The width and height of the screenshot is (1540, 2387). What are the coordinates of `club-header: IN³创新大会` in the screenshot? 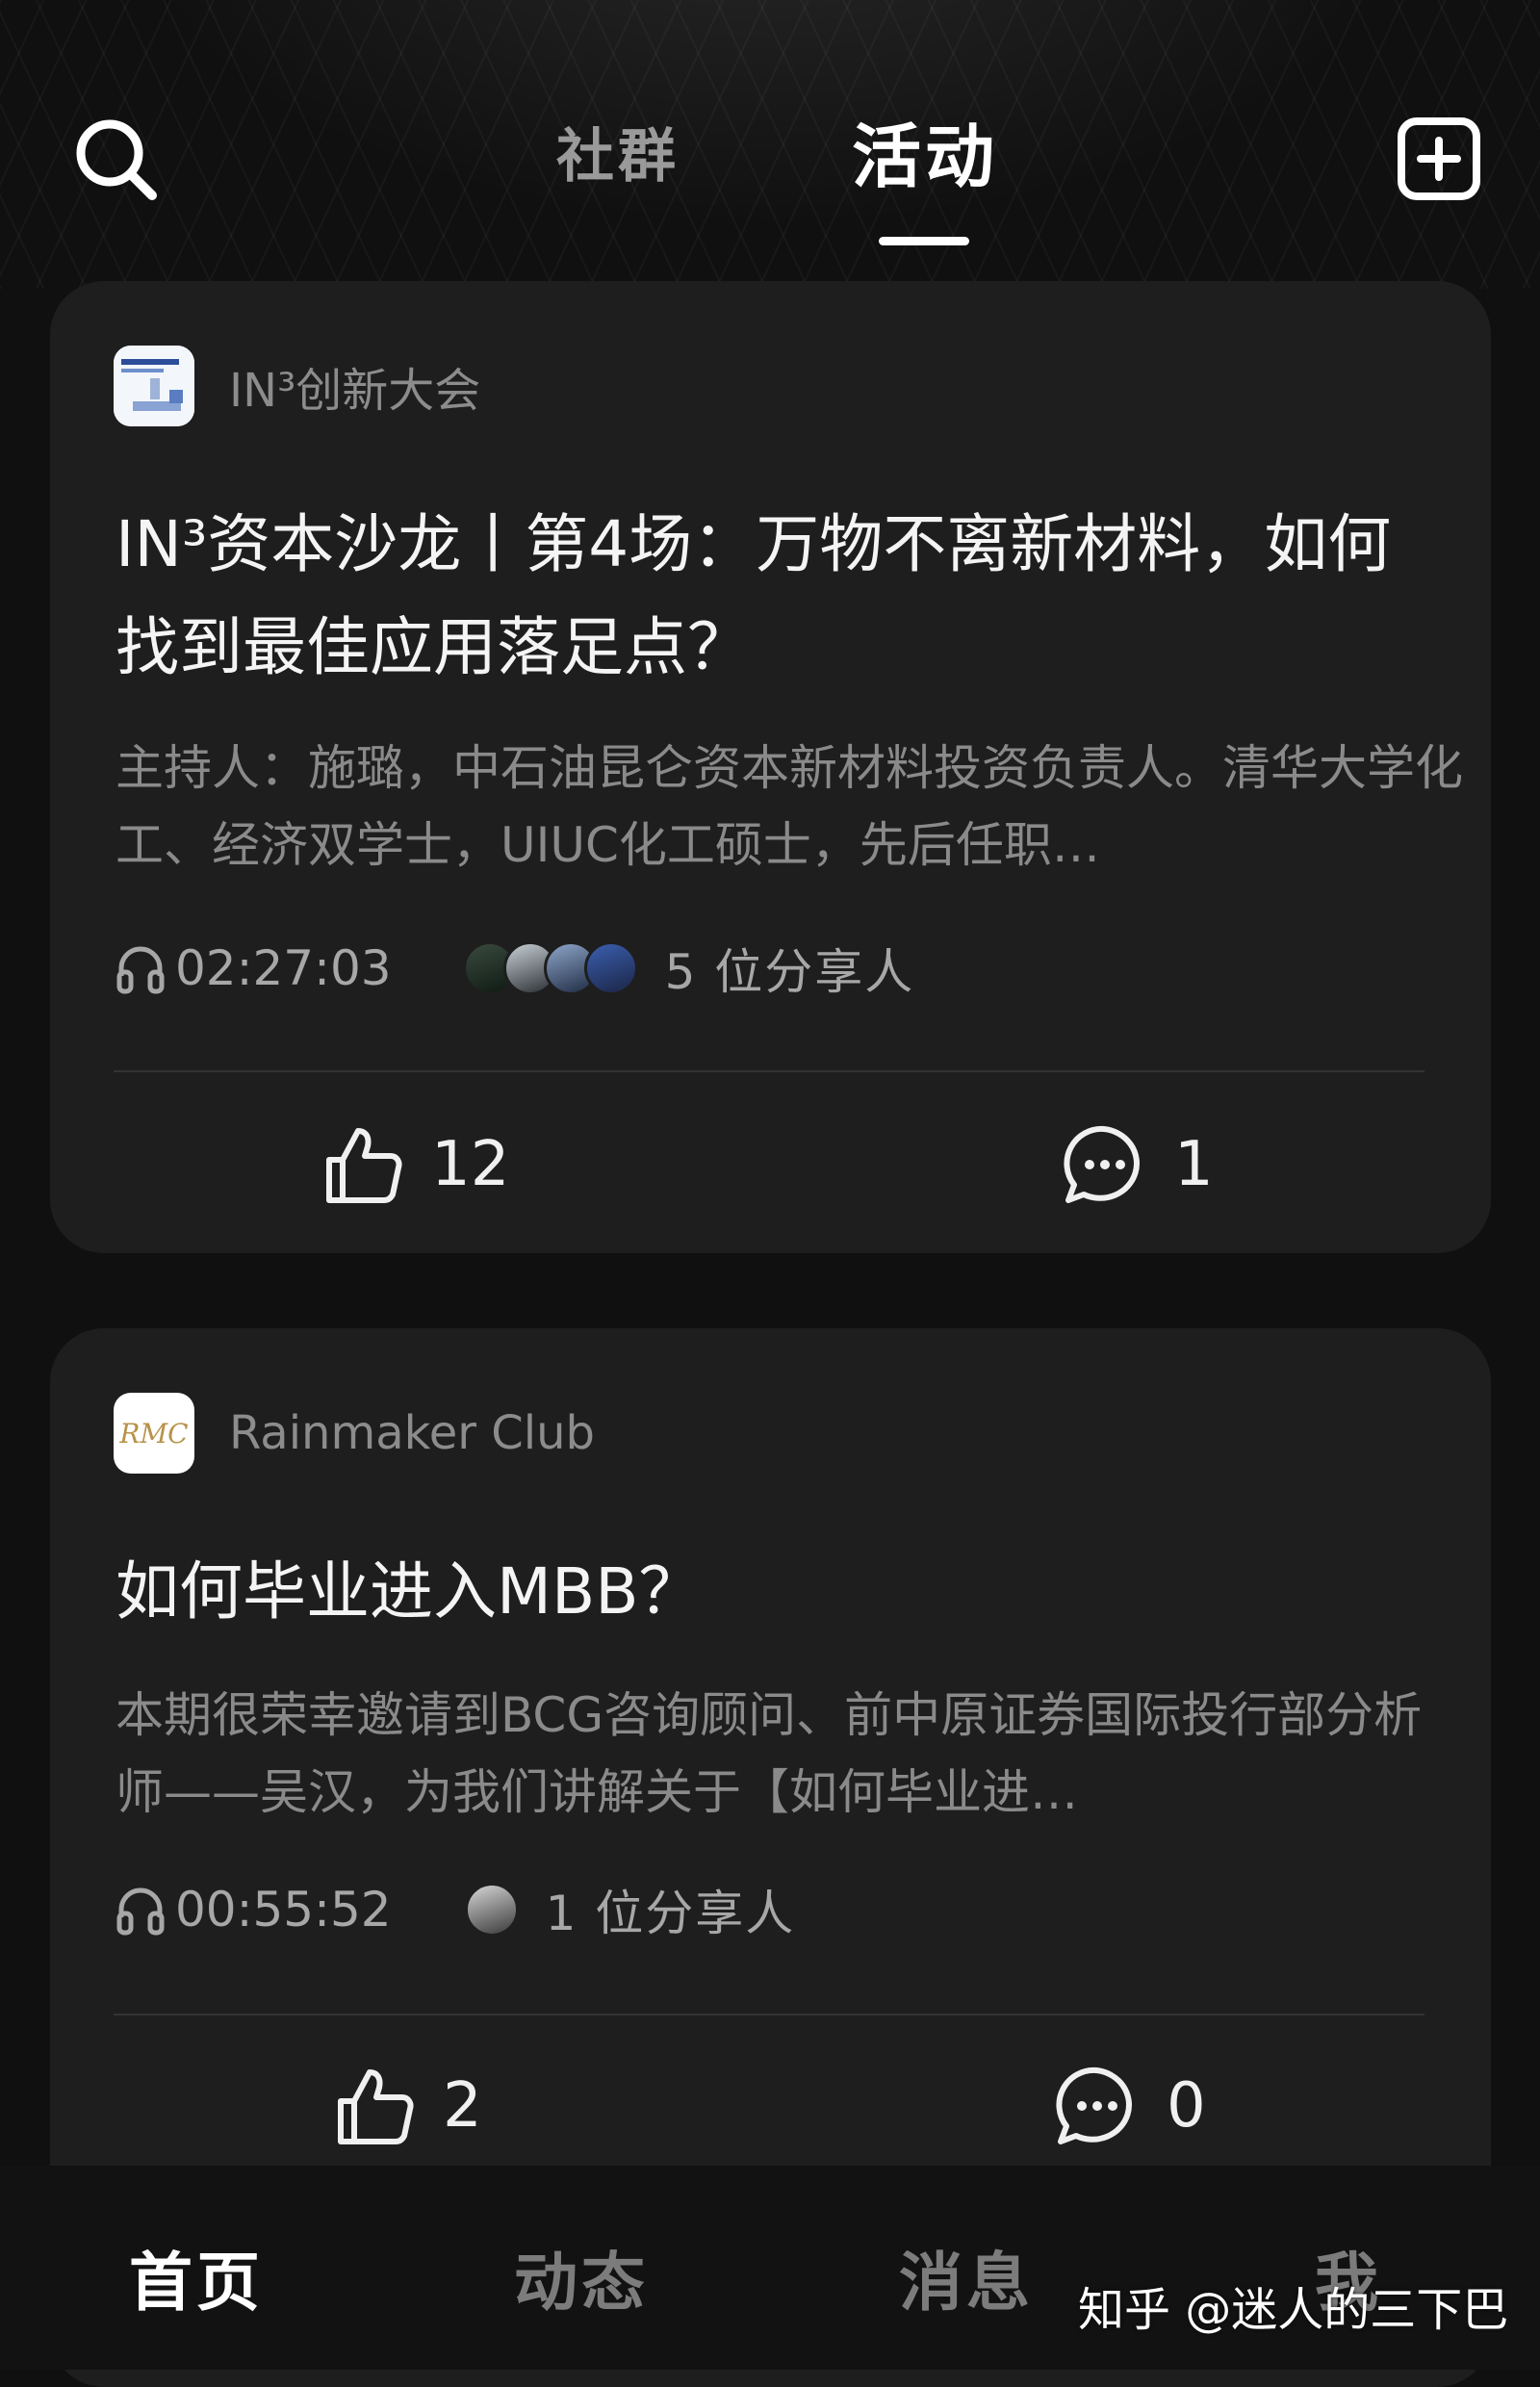 It's located at (297, 386).